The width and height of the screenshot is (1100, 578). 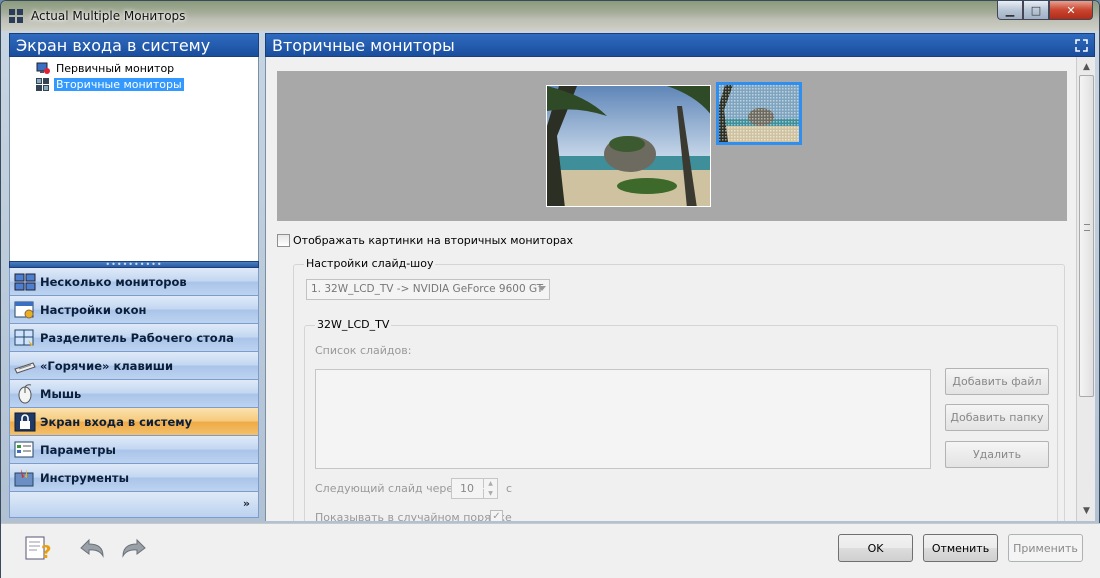 I want to click on nav-item-label: Инструменты, so click(x=84, y=477).